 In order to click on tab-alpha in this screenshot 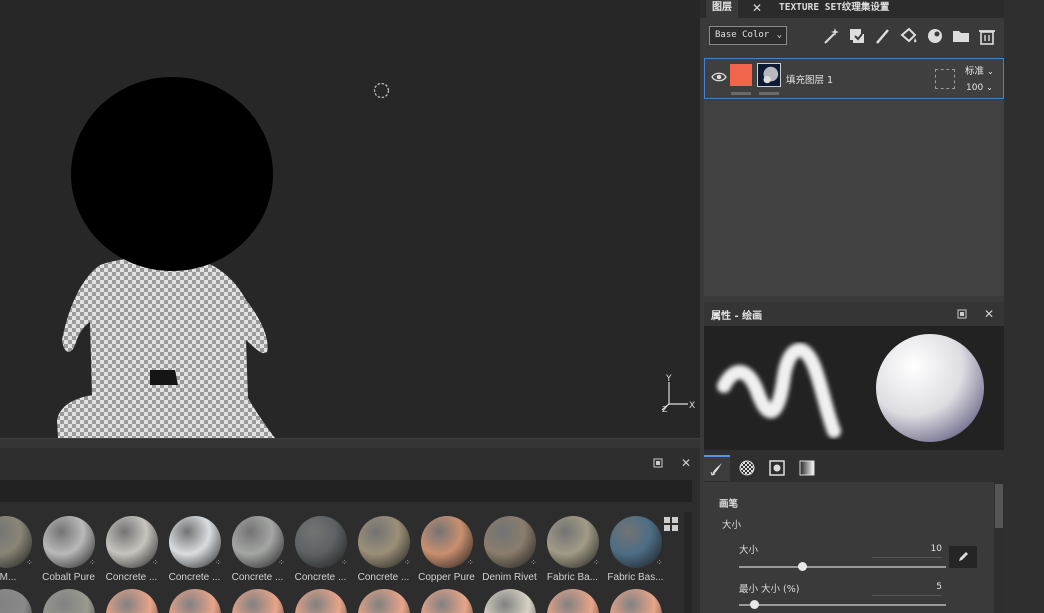, I will do `click(747, 468)`.